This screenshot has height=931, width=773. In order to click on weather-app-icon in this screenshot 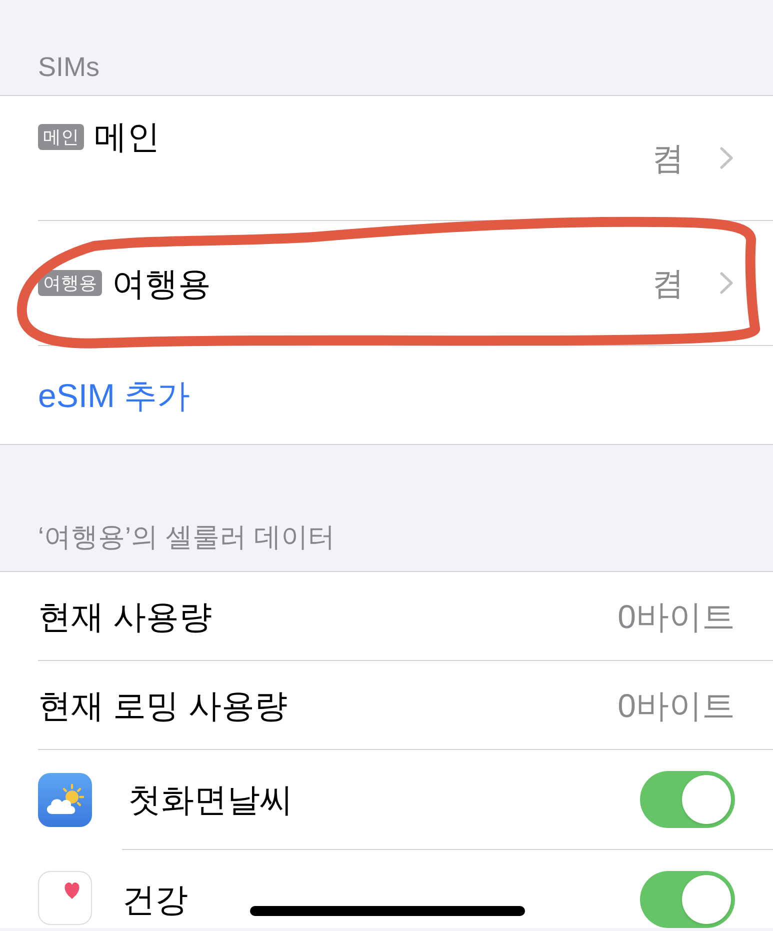, I will do `click(65, 800)`.